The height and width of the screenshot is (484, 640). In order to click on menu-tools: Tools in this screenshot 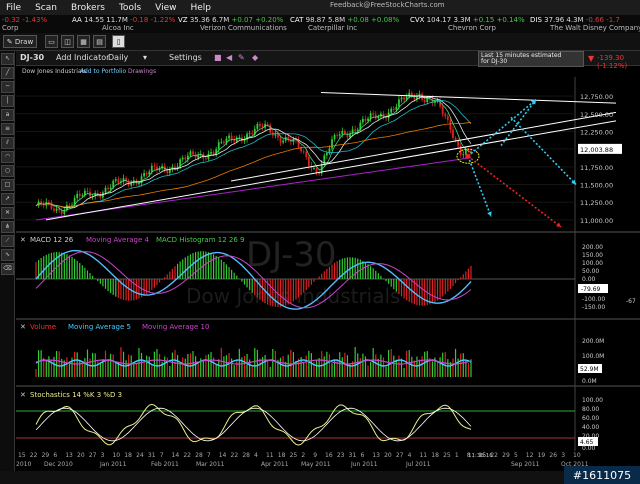, I will do `click(130, 8)`.